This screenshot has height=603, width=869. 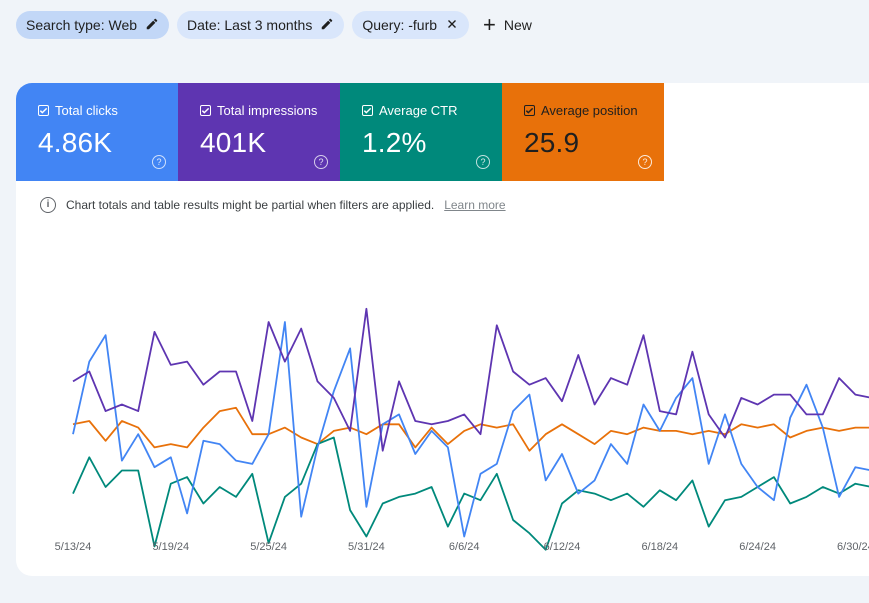 What do you see at coordinates (464, 547) in the screenshot?
I see `x-tick-label: 6/6/24` at bounding box center [464, 547].